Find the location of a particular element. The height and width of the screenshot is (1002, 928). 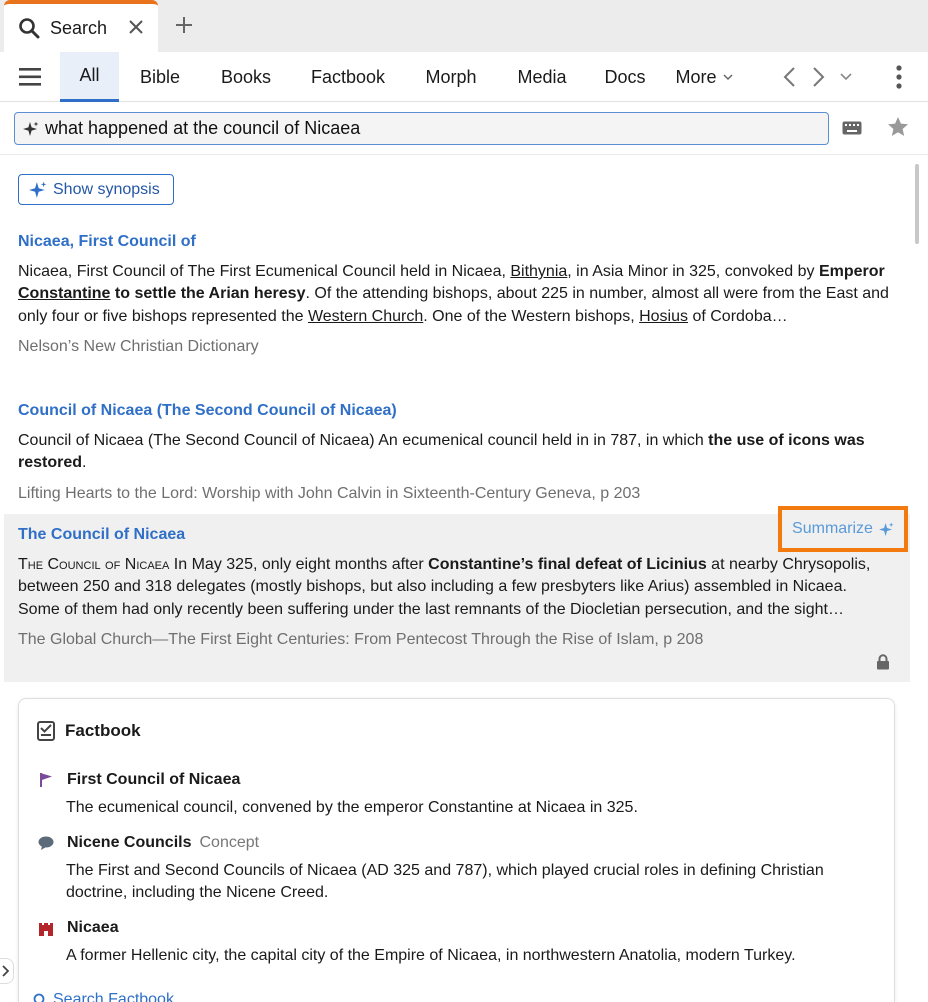

factbook-item-title: First Council of Nicaea is located at coordinates (153, 780).